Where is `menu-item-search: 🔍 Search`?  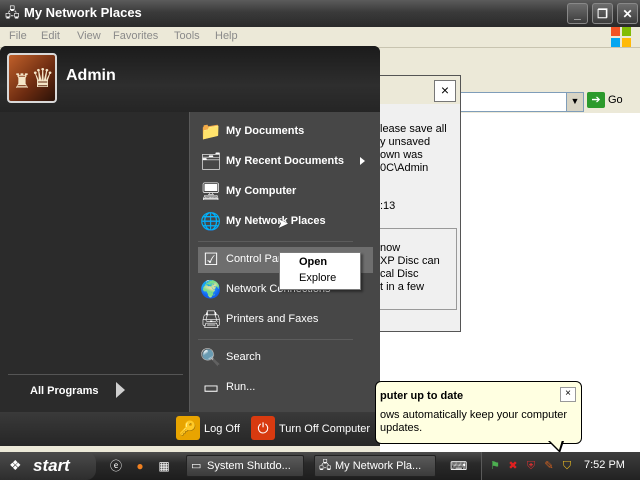 menu-item-search: 🔍 Search is located at coordinates (285, 358).